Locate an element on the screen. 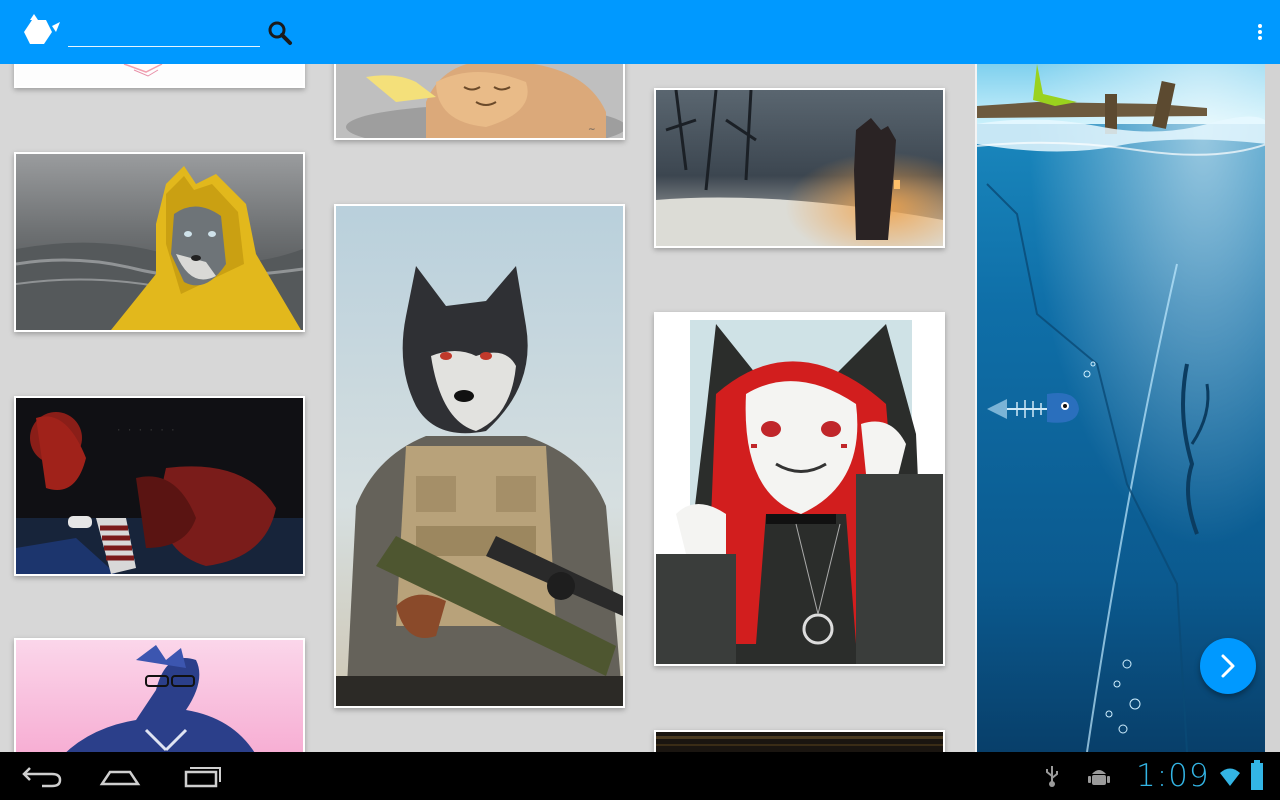 This screenshot has height=800, width=1280. home-icon is located at coordinates (120, 776).